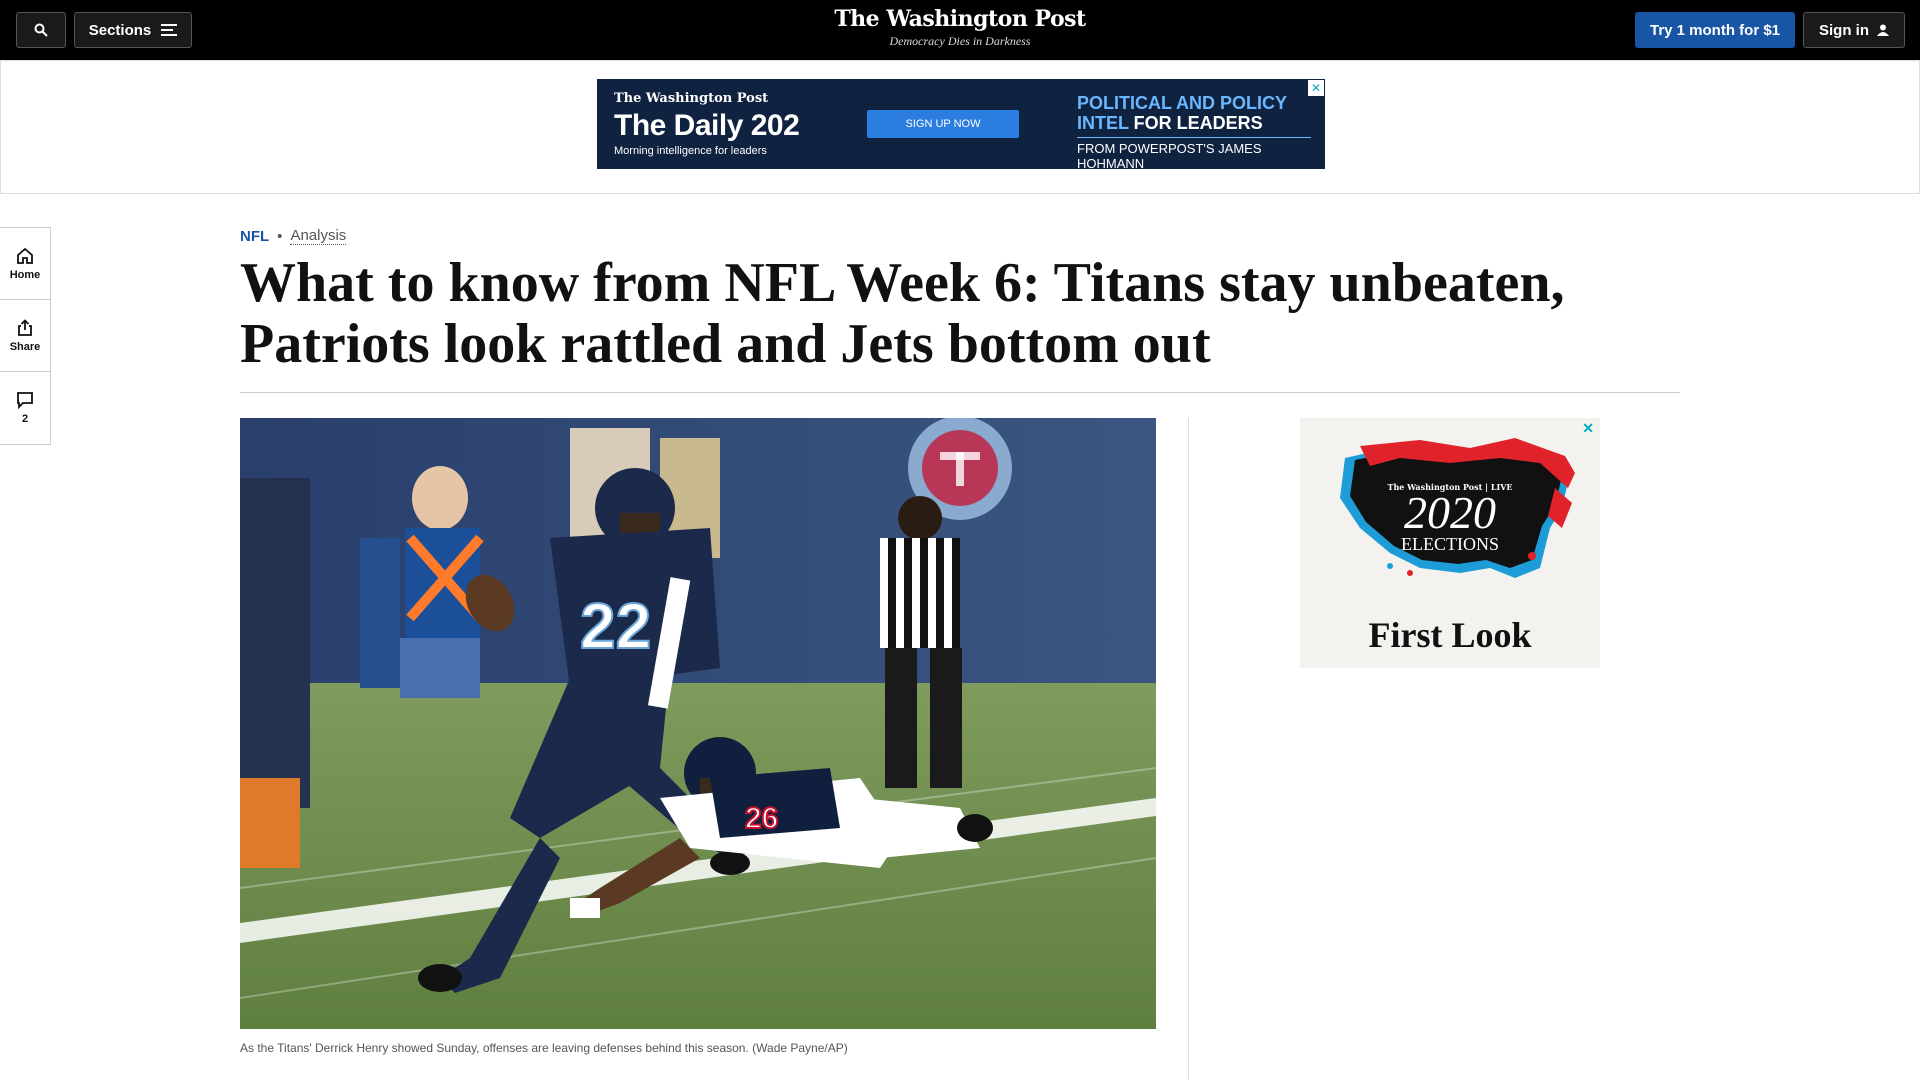 Image resolution: width=1920 pixels, height=1080 pixels. I want to click on ad-subtitle: Morning intelligence for leaders, so click(690, 151).